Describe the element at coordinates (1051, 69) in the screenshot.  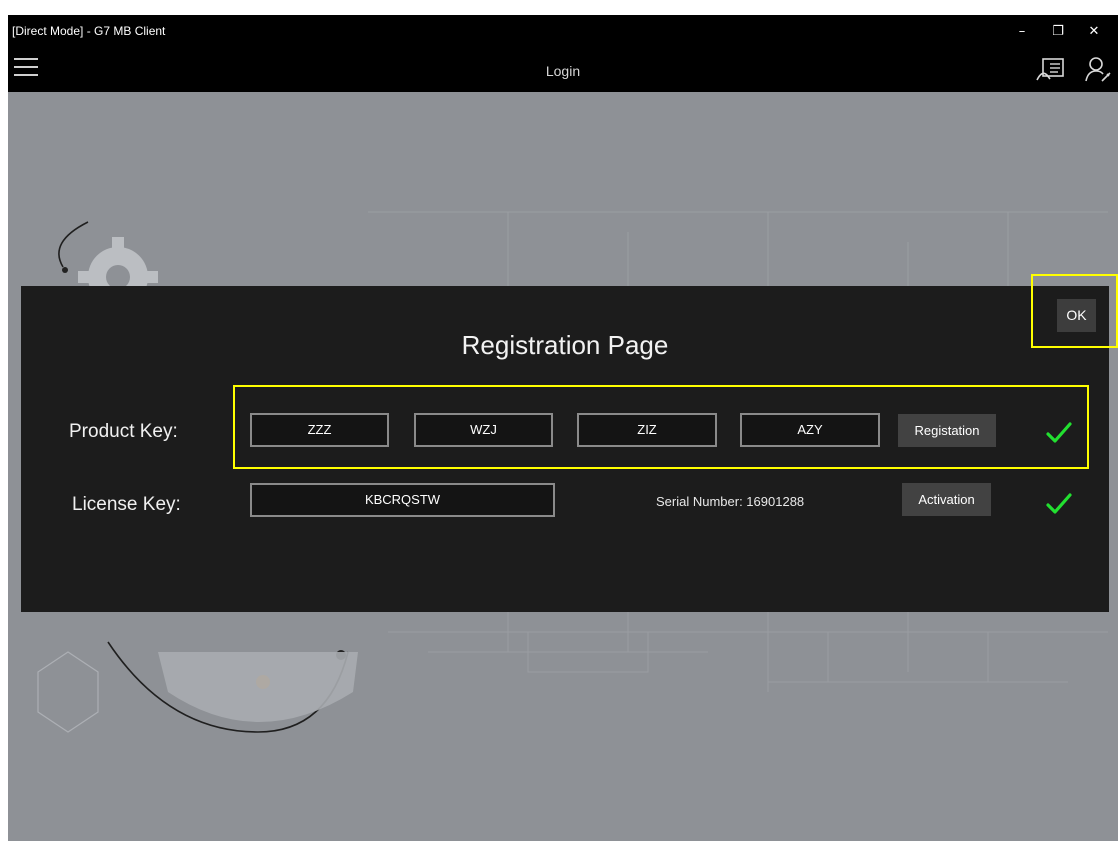
I see `register-card-icon` at that location.